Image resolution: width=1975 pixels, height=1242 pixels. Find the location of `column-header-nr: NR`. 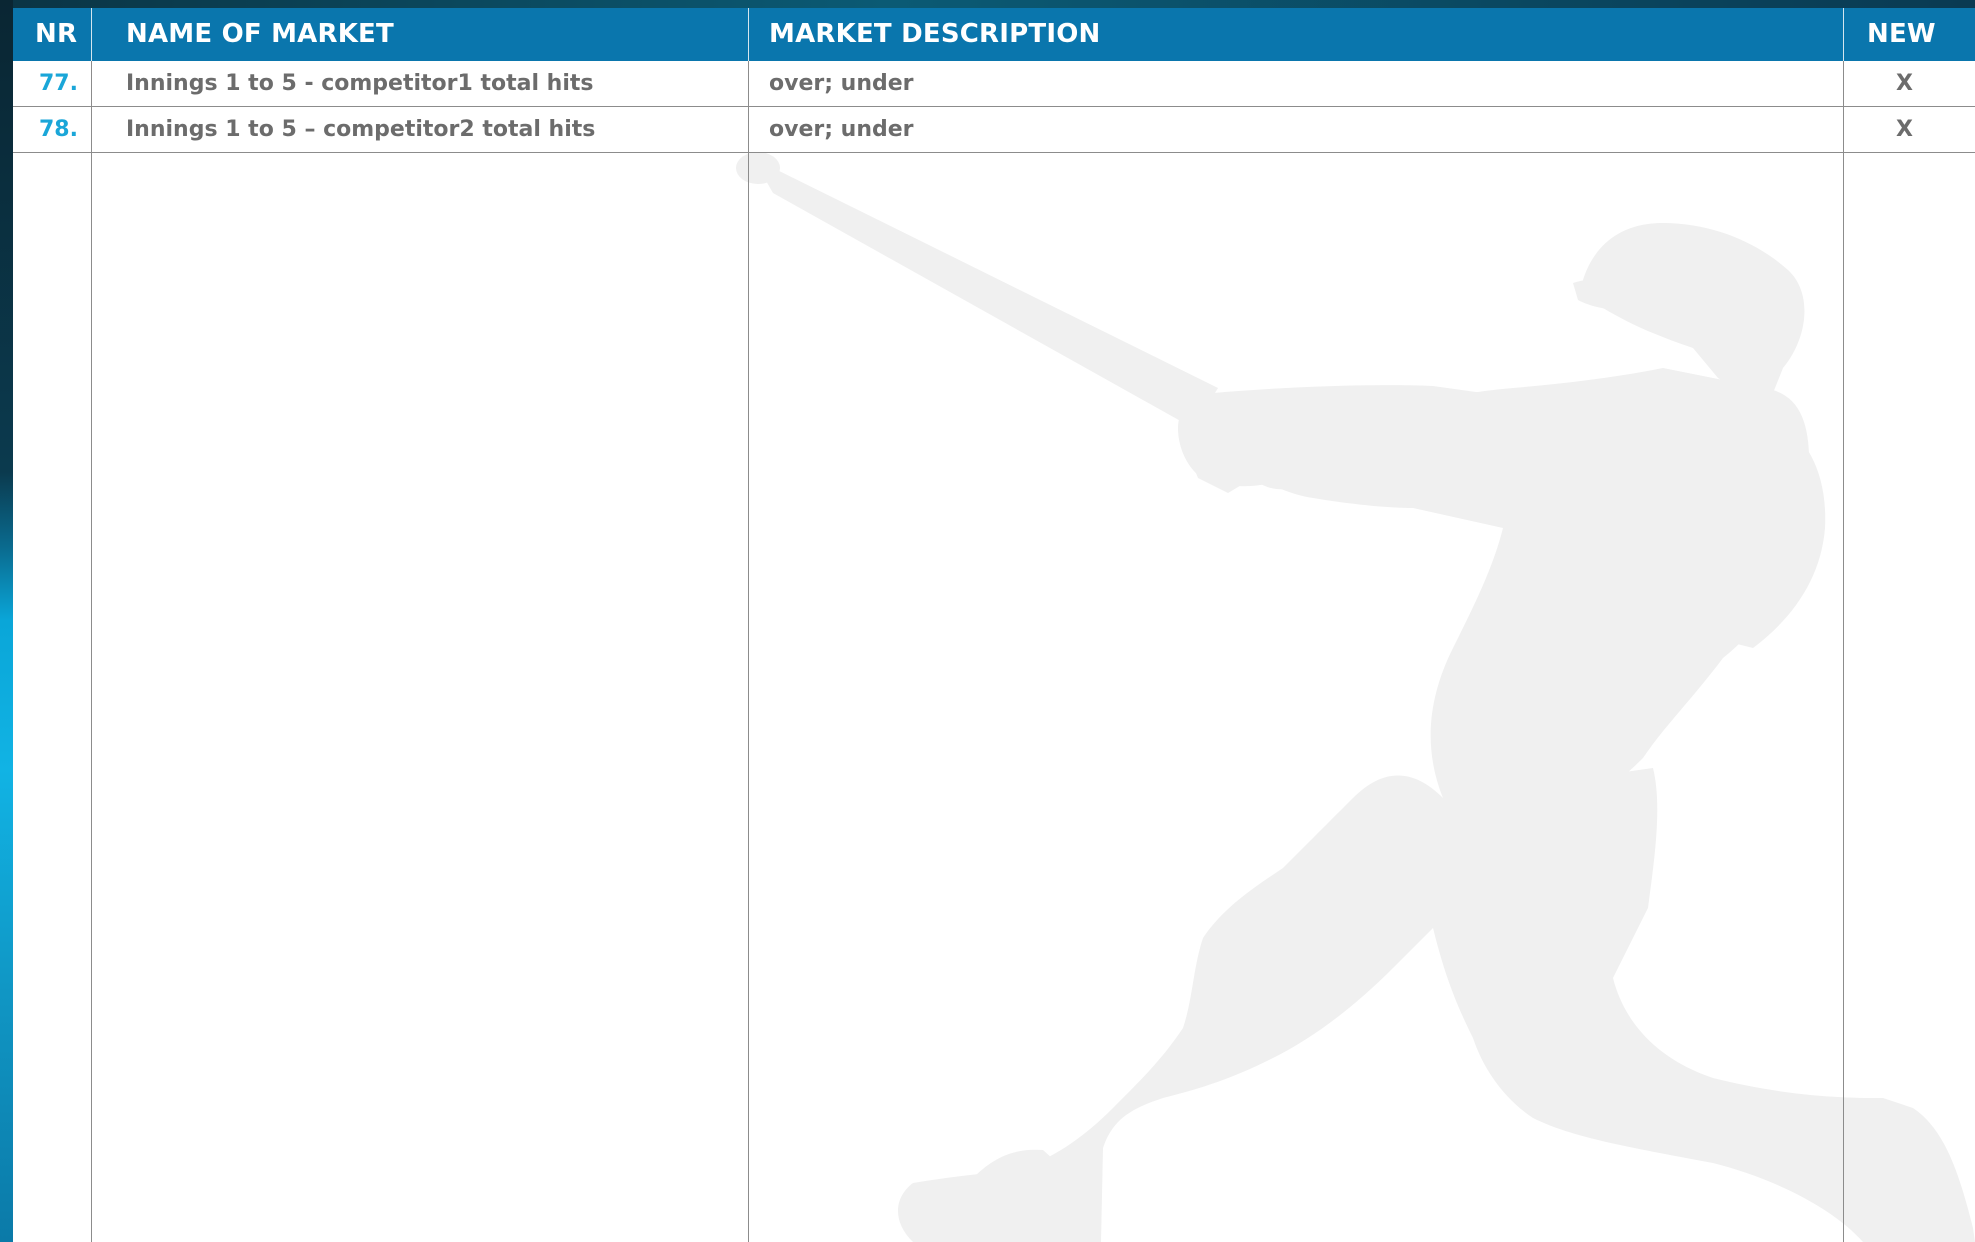

column-header-nr: NR is located at coordinates (56, 34).